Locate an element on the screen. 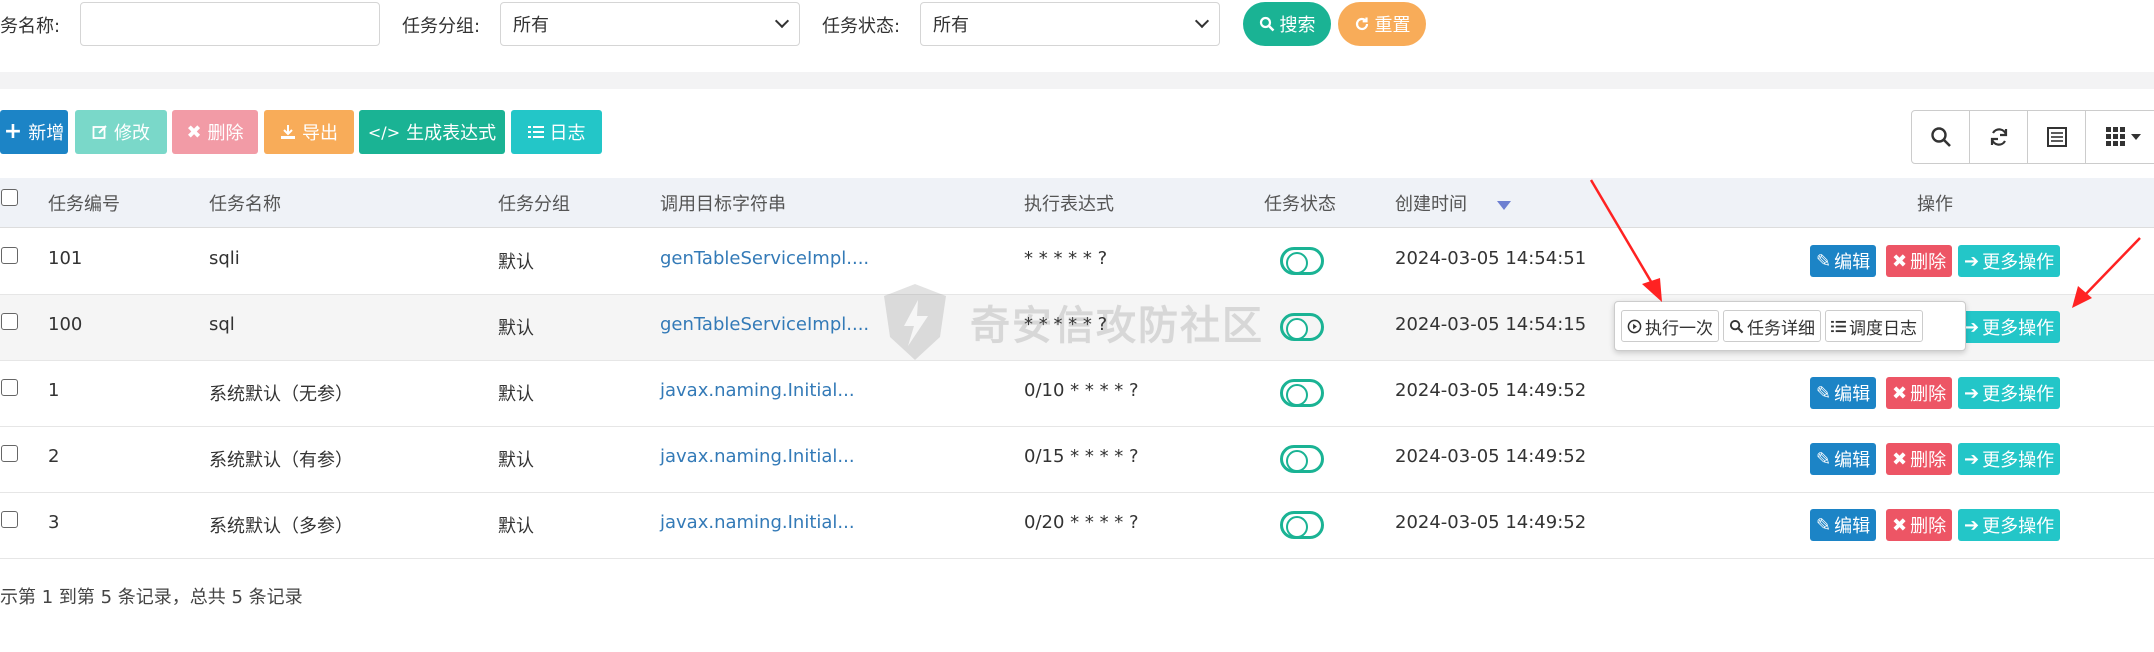 This screenshot has height=652, width=2154. add-button-label: 新增 is located at coordinates (46, 133).